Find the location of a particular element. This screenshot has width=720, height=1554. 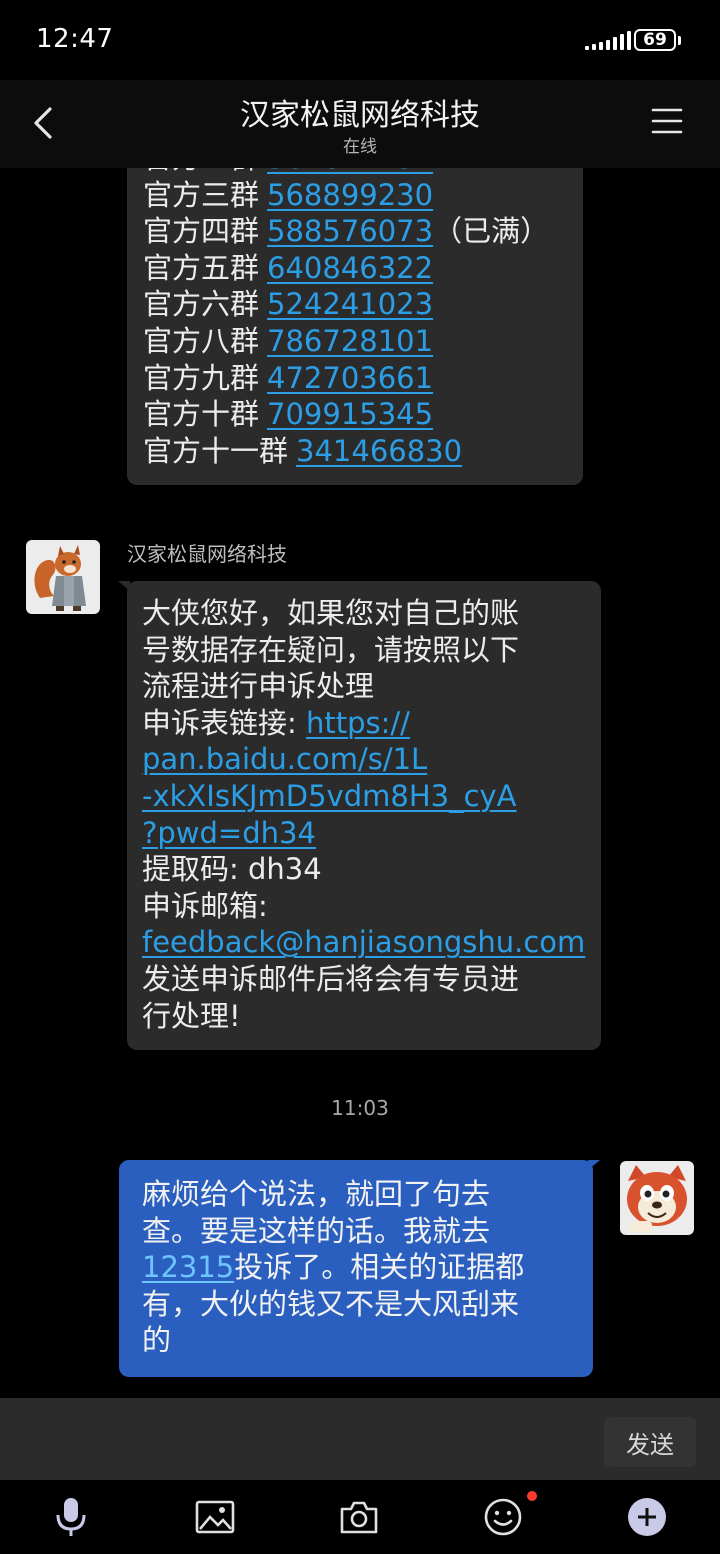

message-line: 的 is located at coordinates (157, 1340).